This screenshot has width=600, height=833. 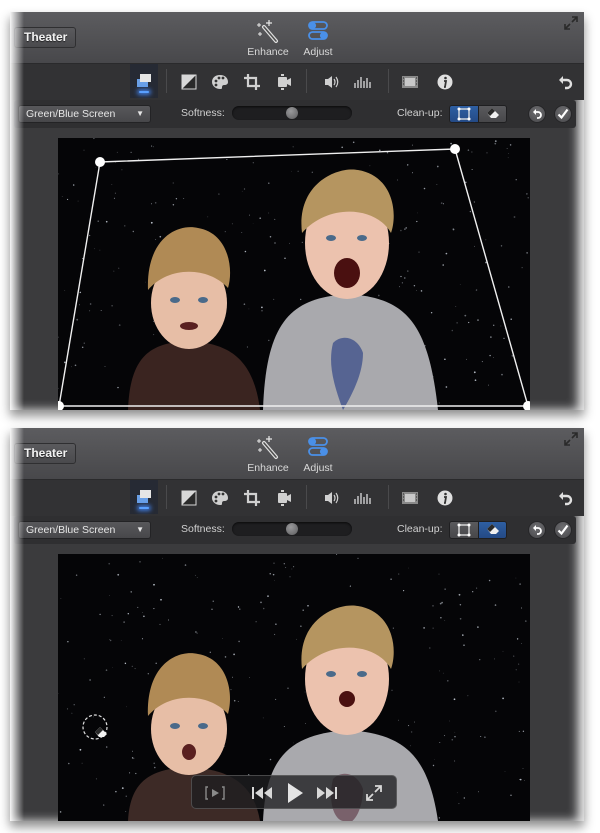 I want to click on play-icon, so click(x=295, y=793).